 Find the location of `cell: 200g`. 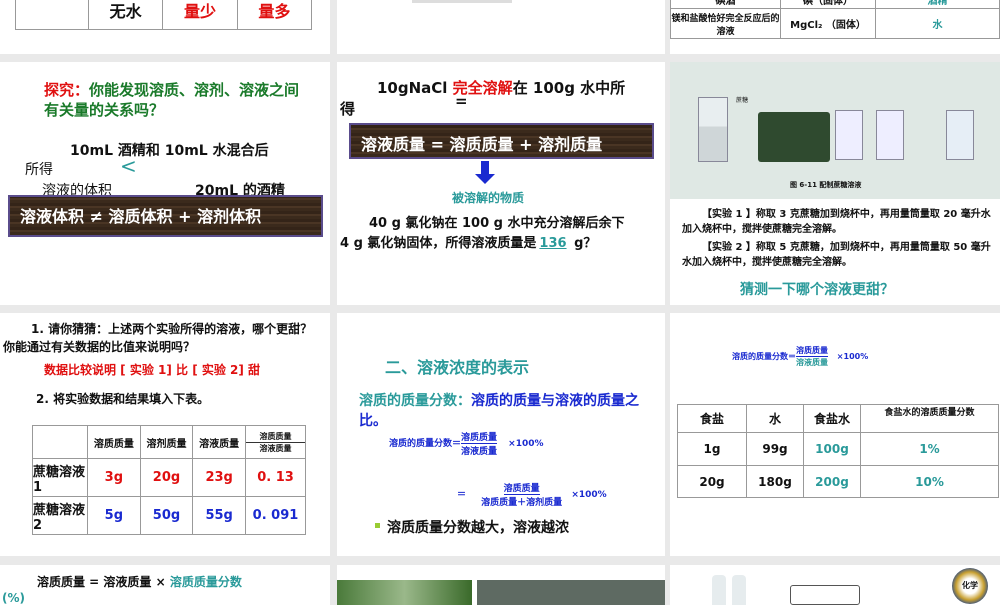

cell: 200g is located at coordinates (832, 481).